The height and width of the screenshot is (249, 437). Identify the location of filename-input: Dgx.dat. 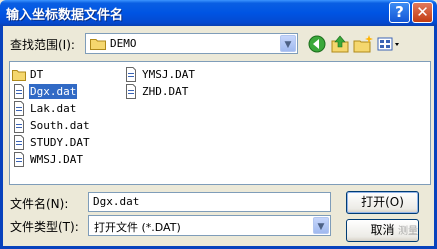
(209, 202).